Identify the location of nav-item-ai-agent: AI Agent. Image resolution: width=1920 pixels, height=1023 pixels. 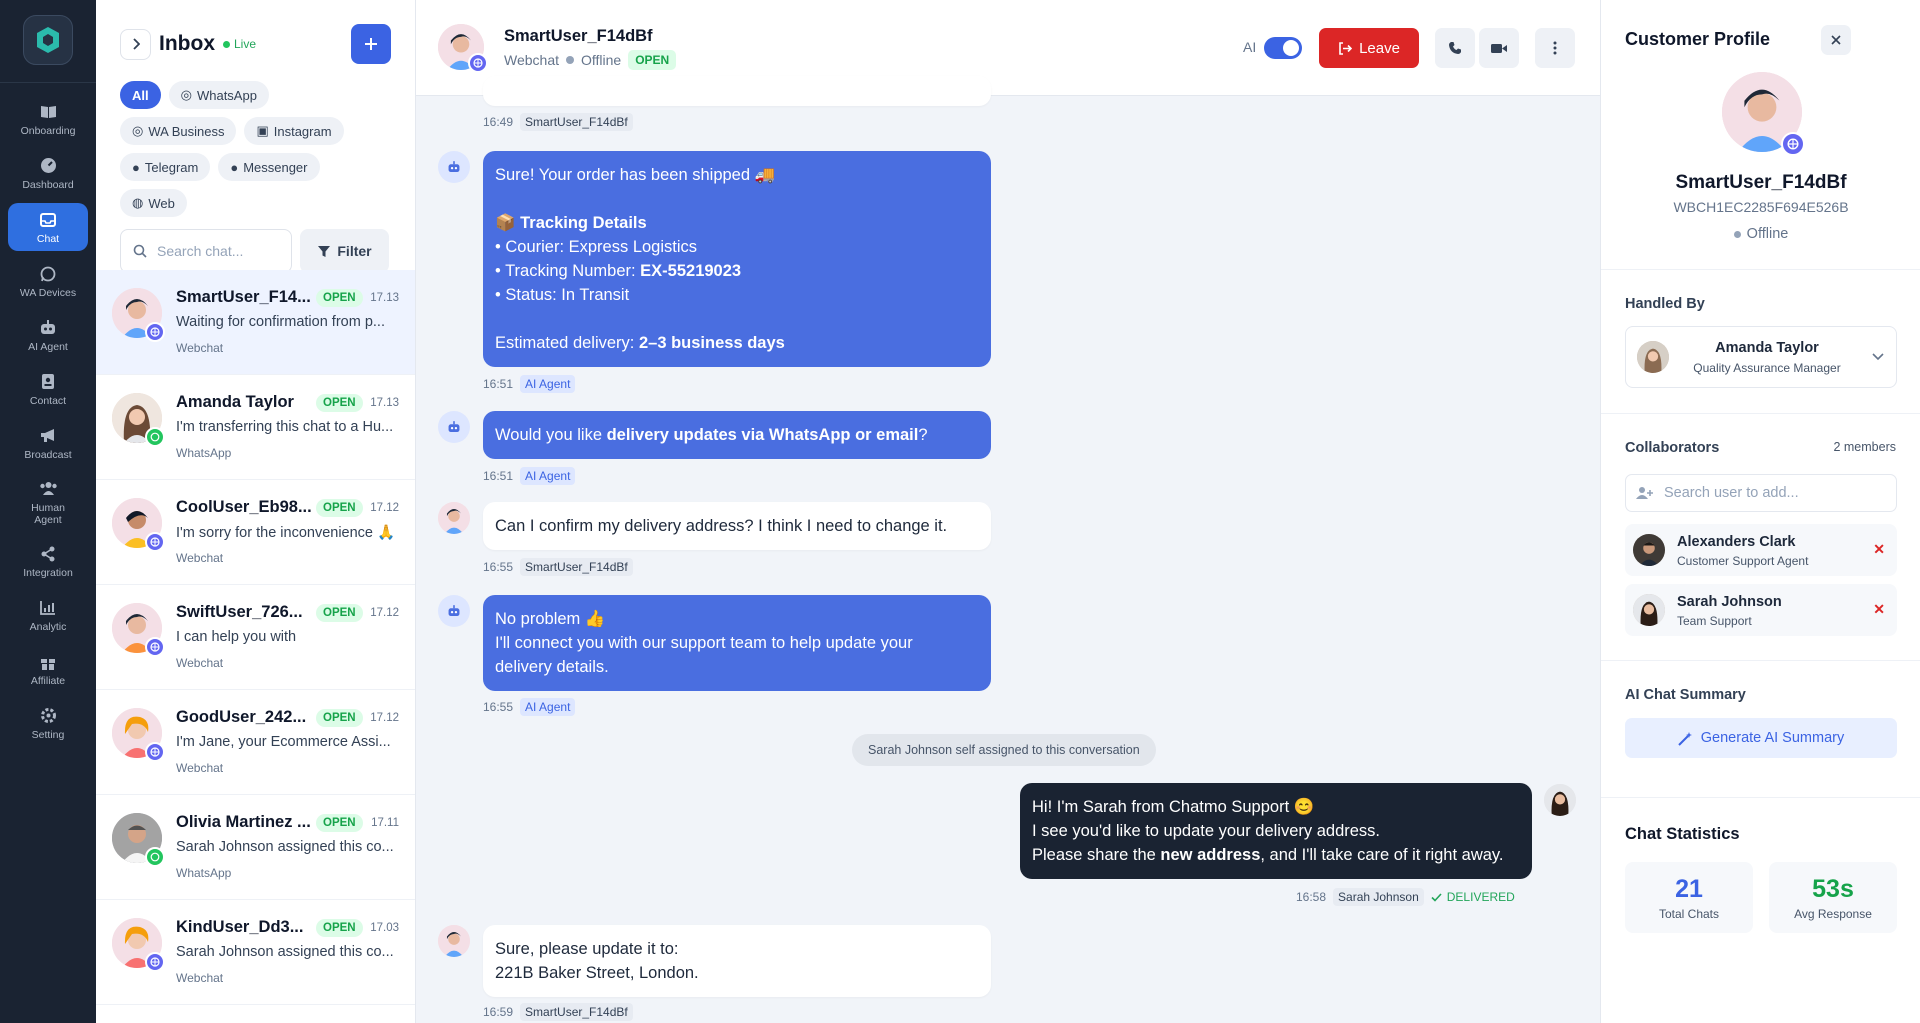
(48, 335).